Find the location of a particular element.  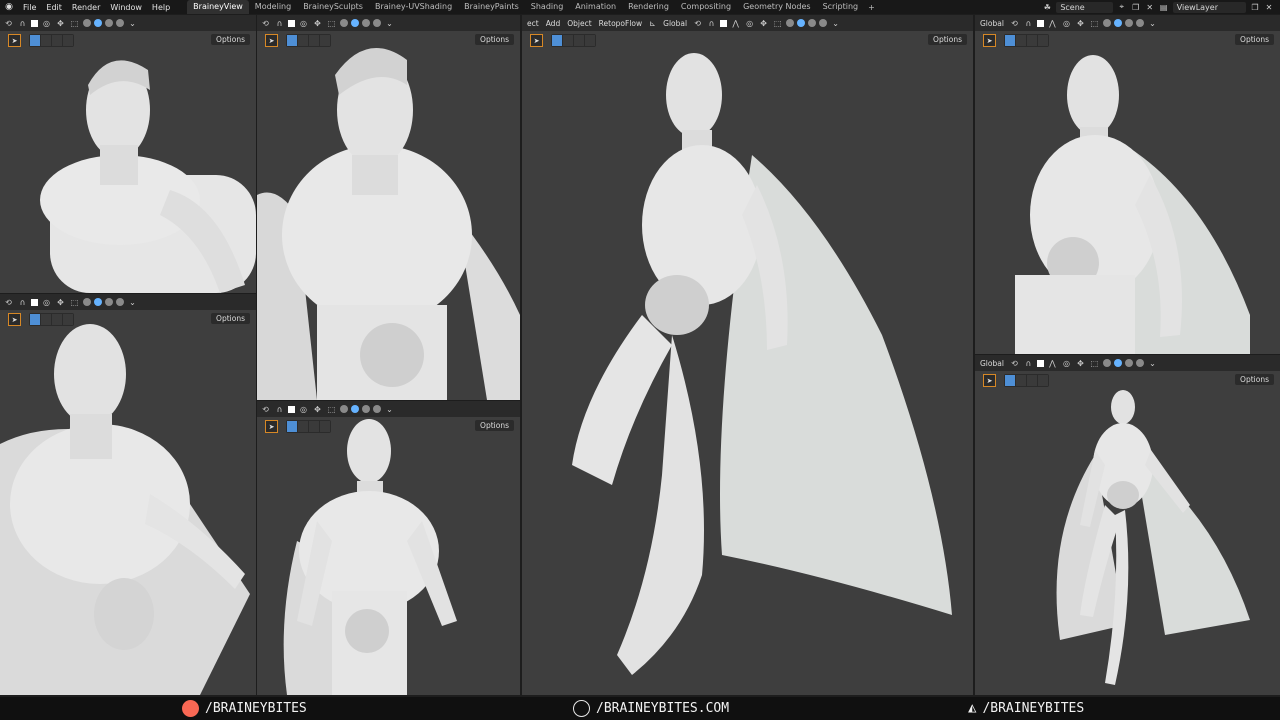

viewport-bottom-right: Global ⟲ ∩ ⋀ ◎ ✥ ⬚ ⌄ ➤ Options is located at coordinates (1127, 525).